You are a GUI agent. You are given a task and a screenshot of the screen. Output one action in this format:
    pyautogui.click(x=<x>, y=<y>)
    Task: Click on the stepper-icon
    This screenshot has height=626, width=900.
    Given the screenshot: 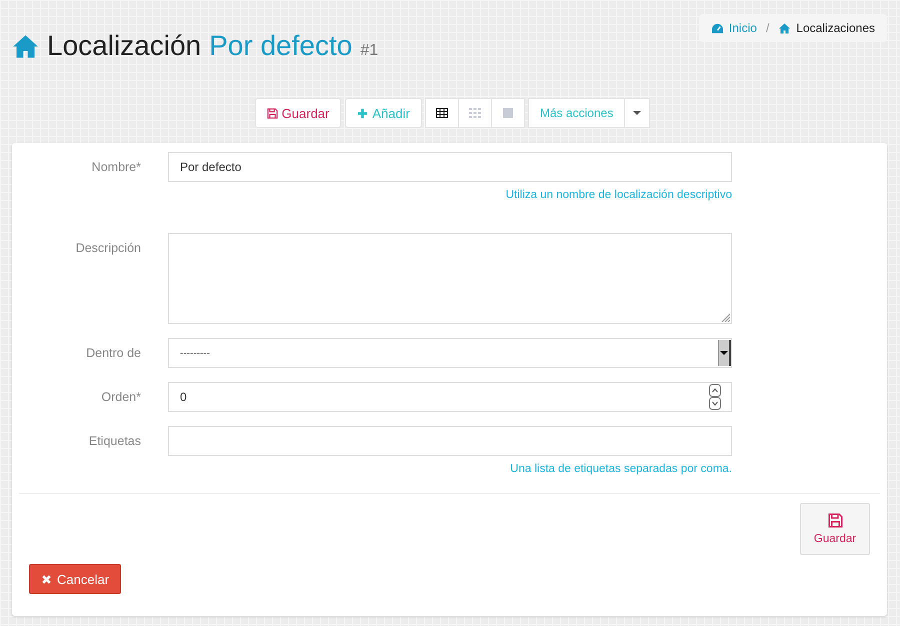 What is the action you would take?
    pyautogui.click(x=715, y=397)
    